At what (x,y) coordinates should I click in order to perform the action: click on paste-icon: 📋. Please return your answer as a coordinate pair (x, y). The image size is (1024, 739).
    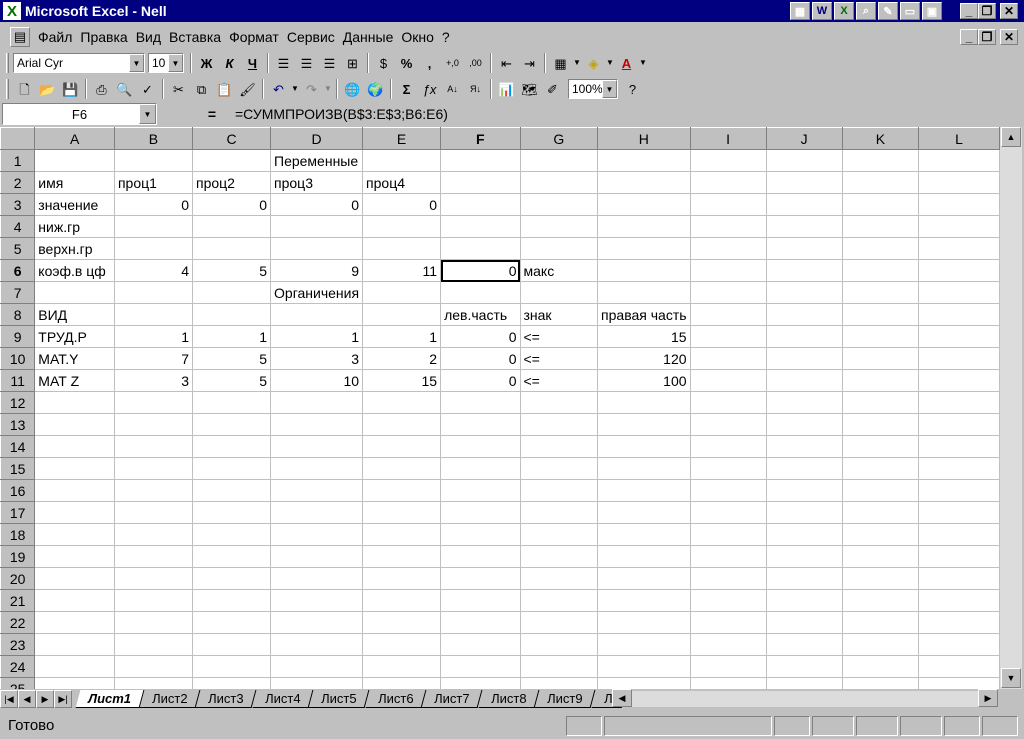
    Looking at the image, I should click on (224, 89).